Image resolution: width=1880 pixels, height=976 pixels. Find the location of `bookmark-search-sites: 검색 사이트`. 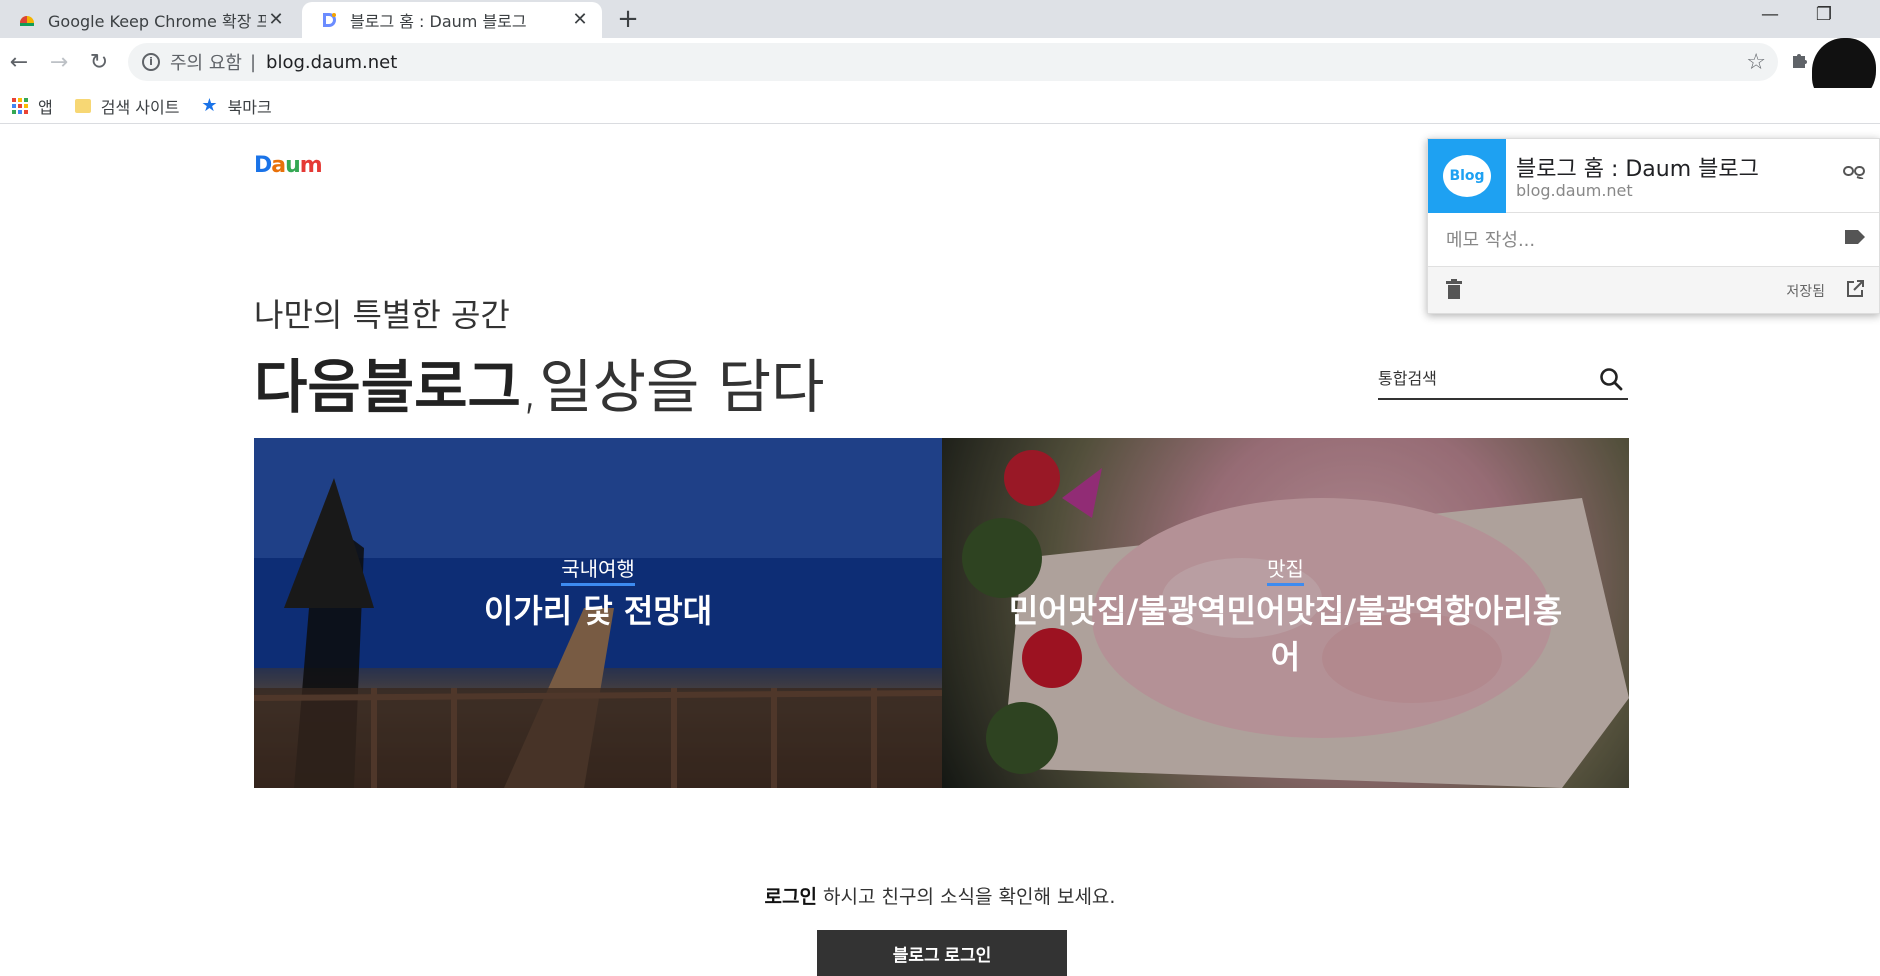

bookmark-search-sites: 검색 사이트 is located at coordinates (127, 106).